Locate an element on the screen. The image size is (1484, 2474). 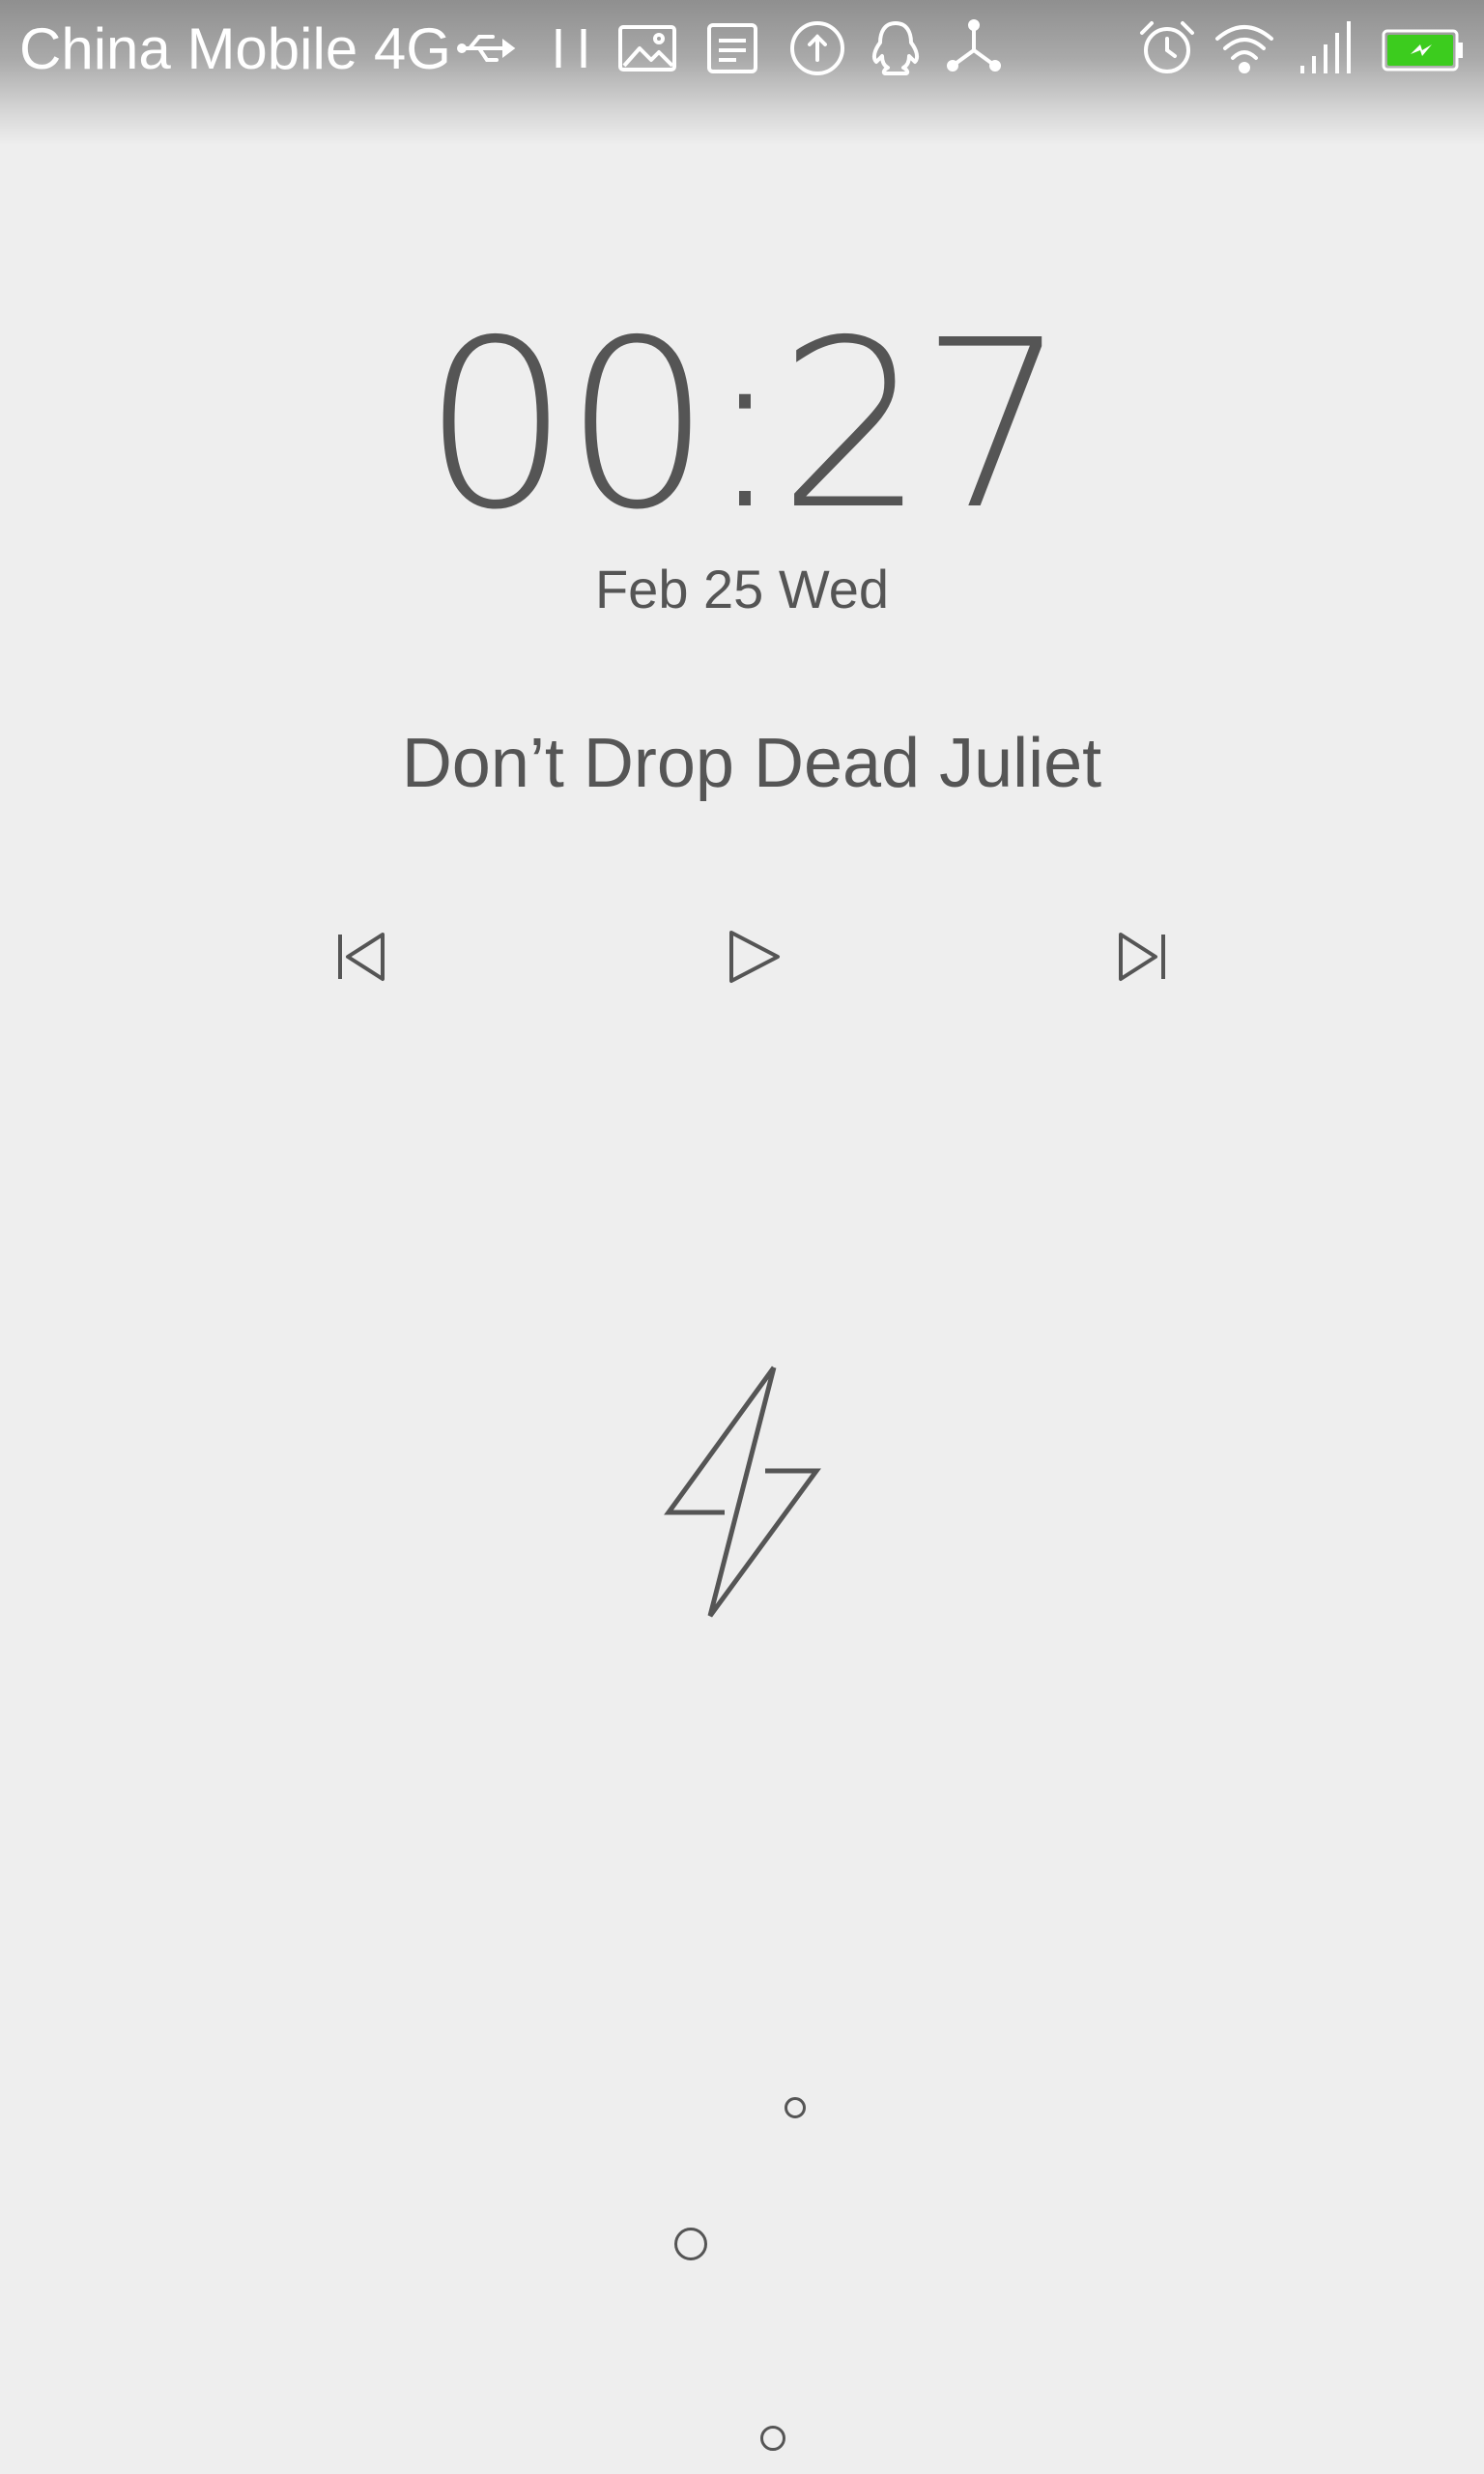
pause-icon is located at coordinates (572, 48).